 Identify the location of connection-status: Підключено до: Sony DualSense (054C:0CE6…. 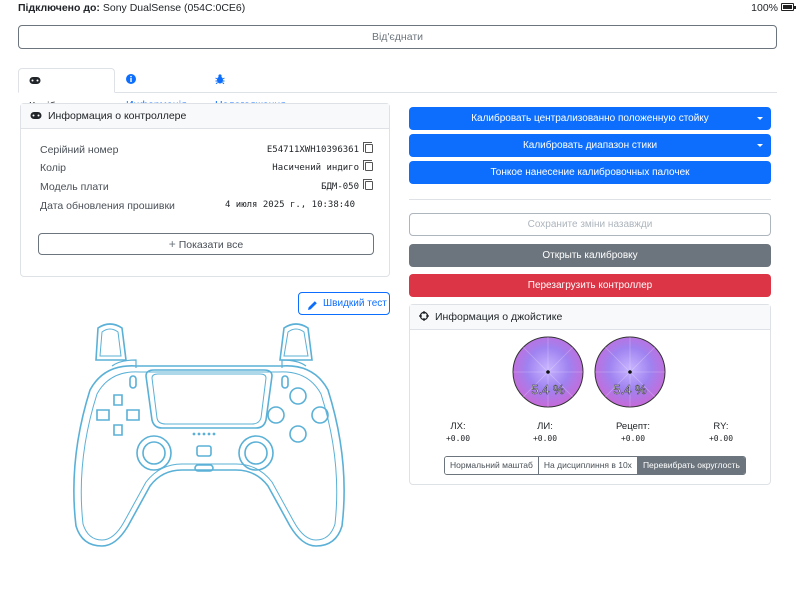
(131, 8).